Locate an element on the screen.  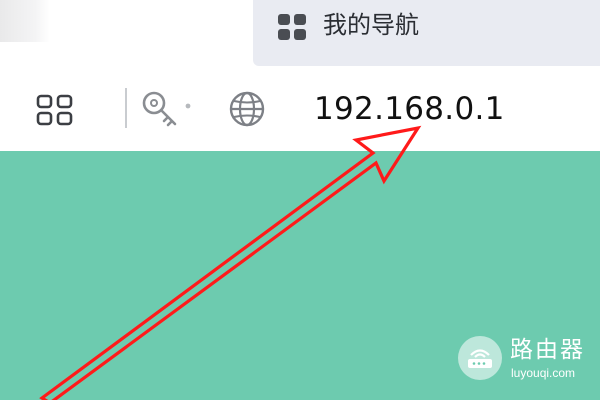
globe-icon is located at coordinates (247, 109).